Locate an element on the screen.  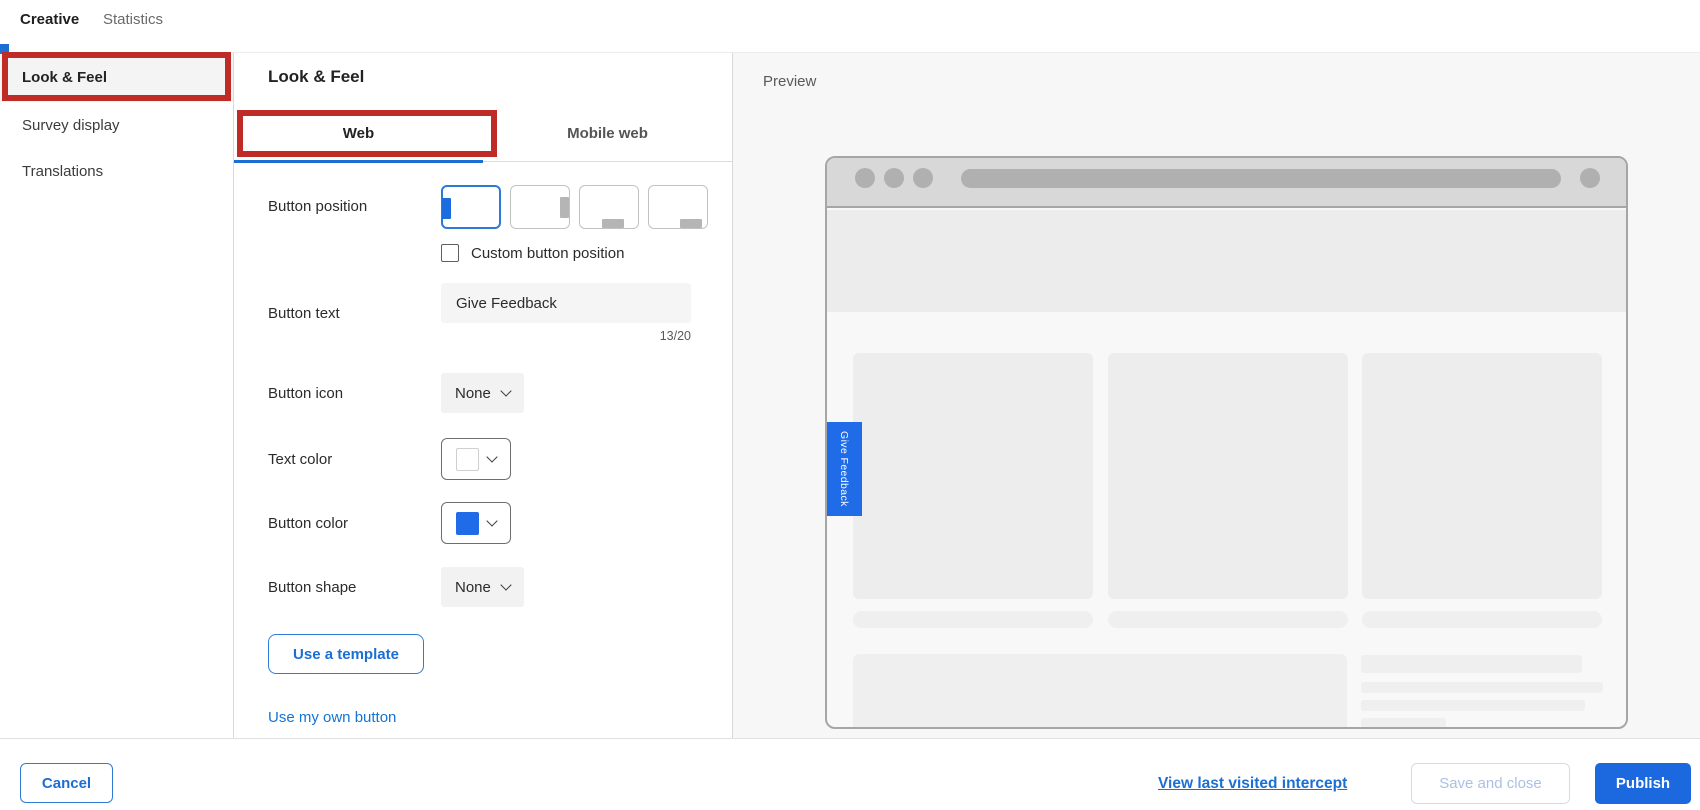
sidebar-item-label: Look & Feel is located at coordinates (65, 77).